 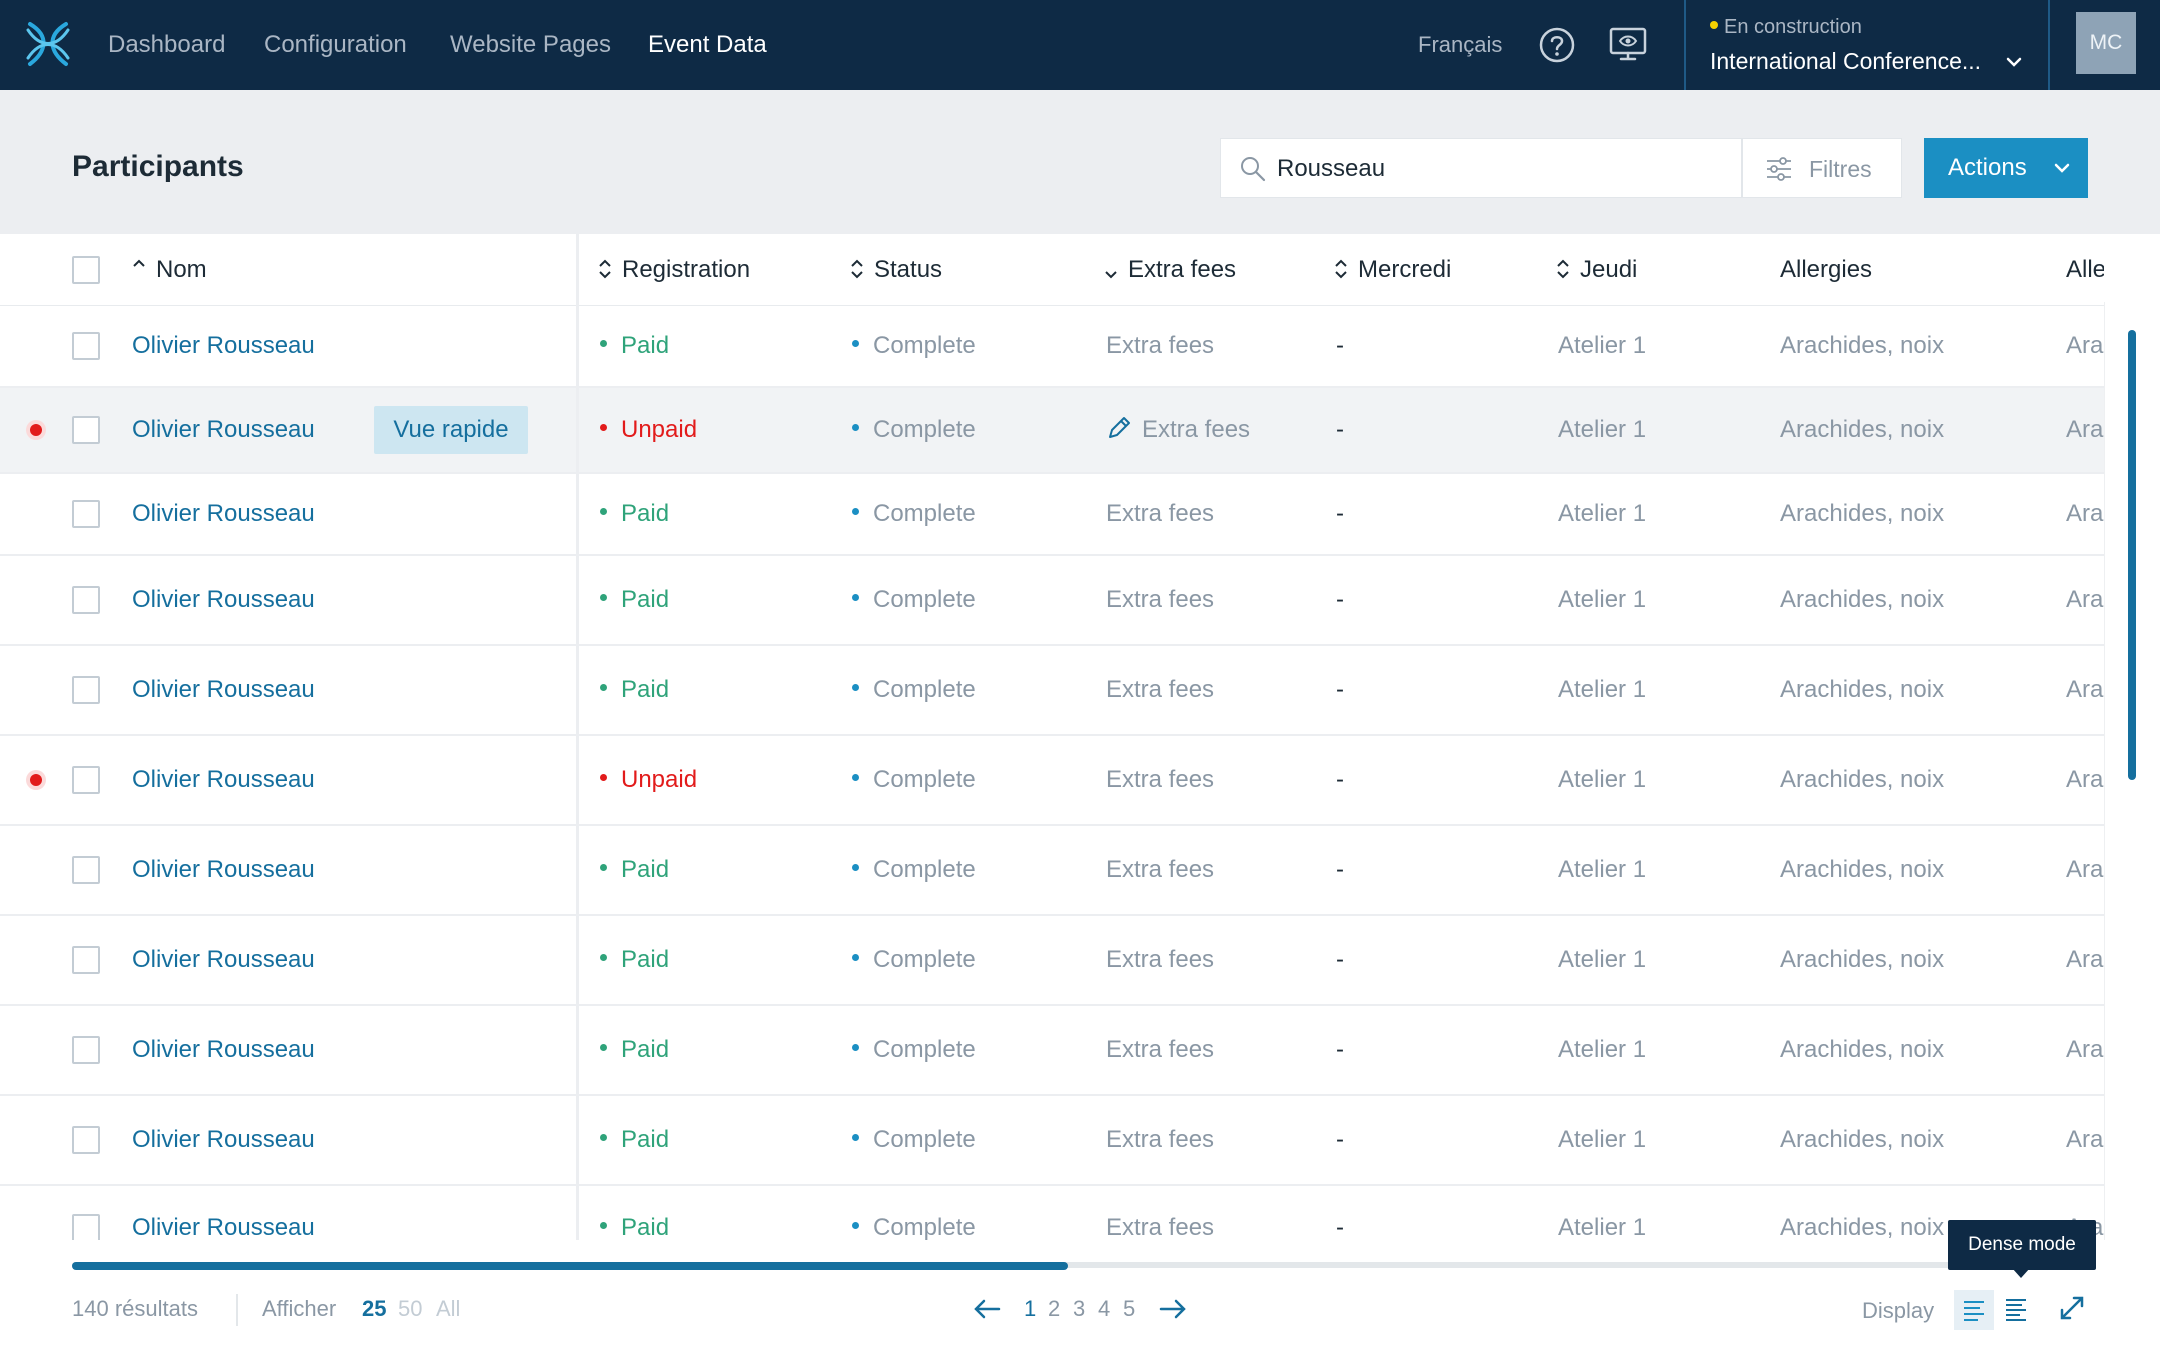 What do you see at coordinates (2132, 555) in the screenshot?
I see `vertical-scrollbar` at bounding box center [2132, 555].